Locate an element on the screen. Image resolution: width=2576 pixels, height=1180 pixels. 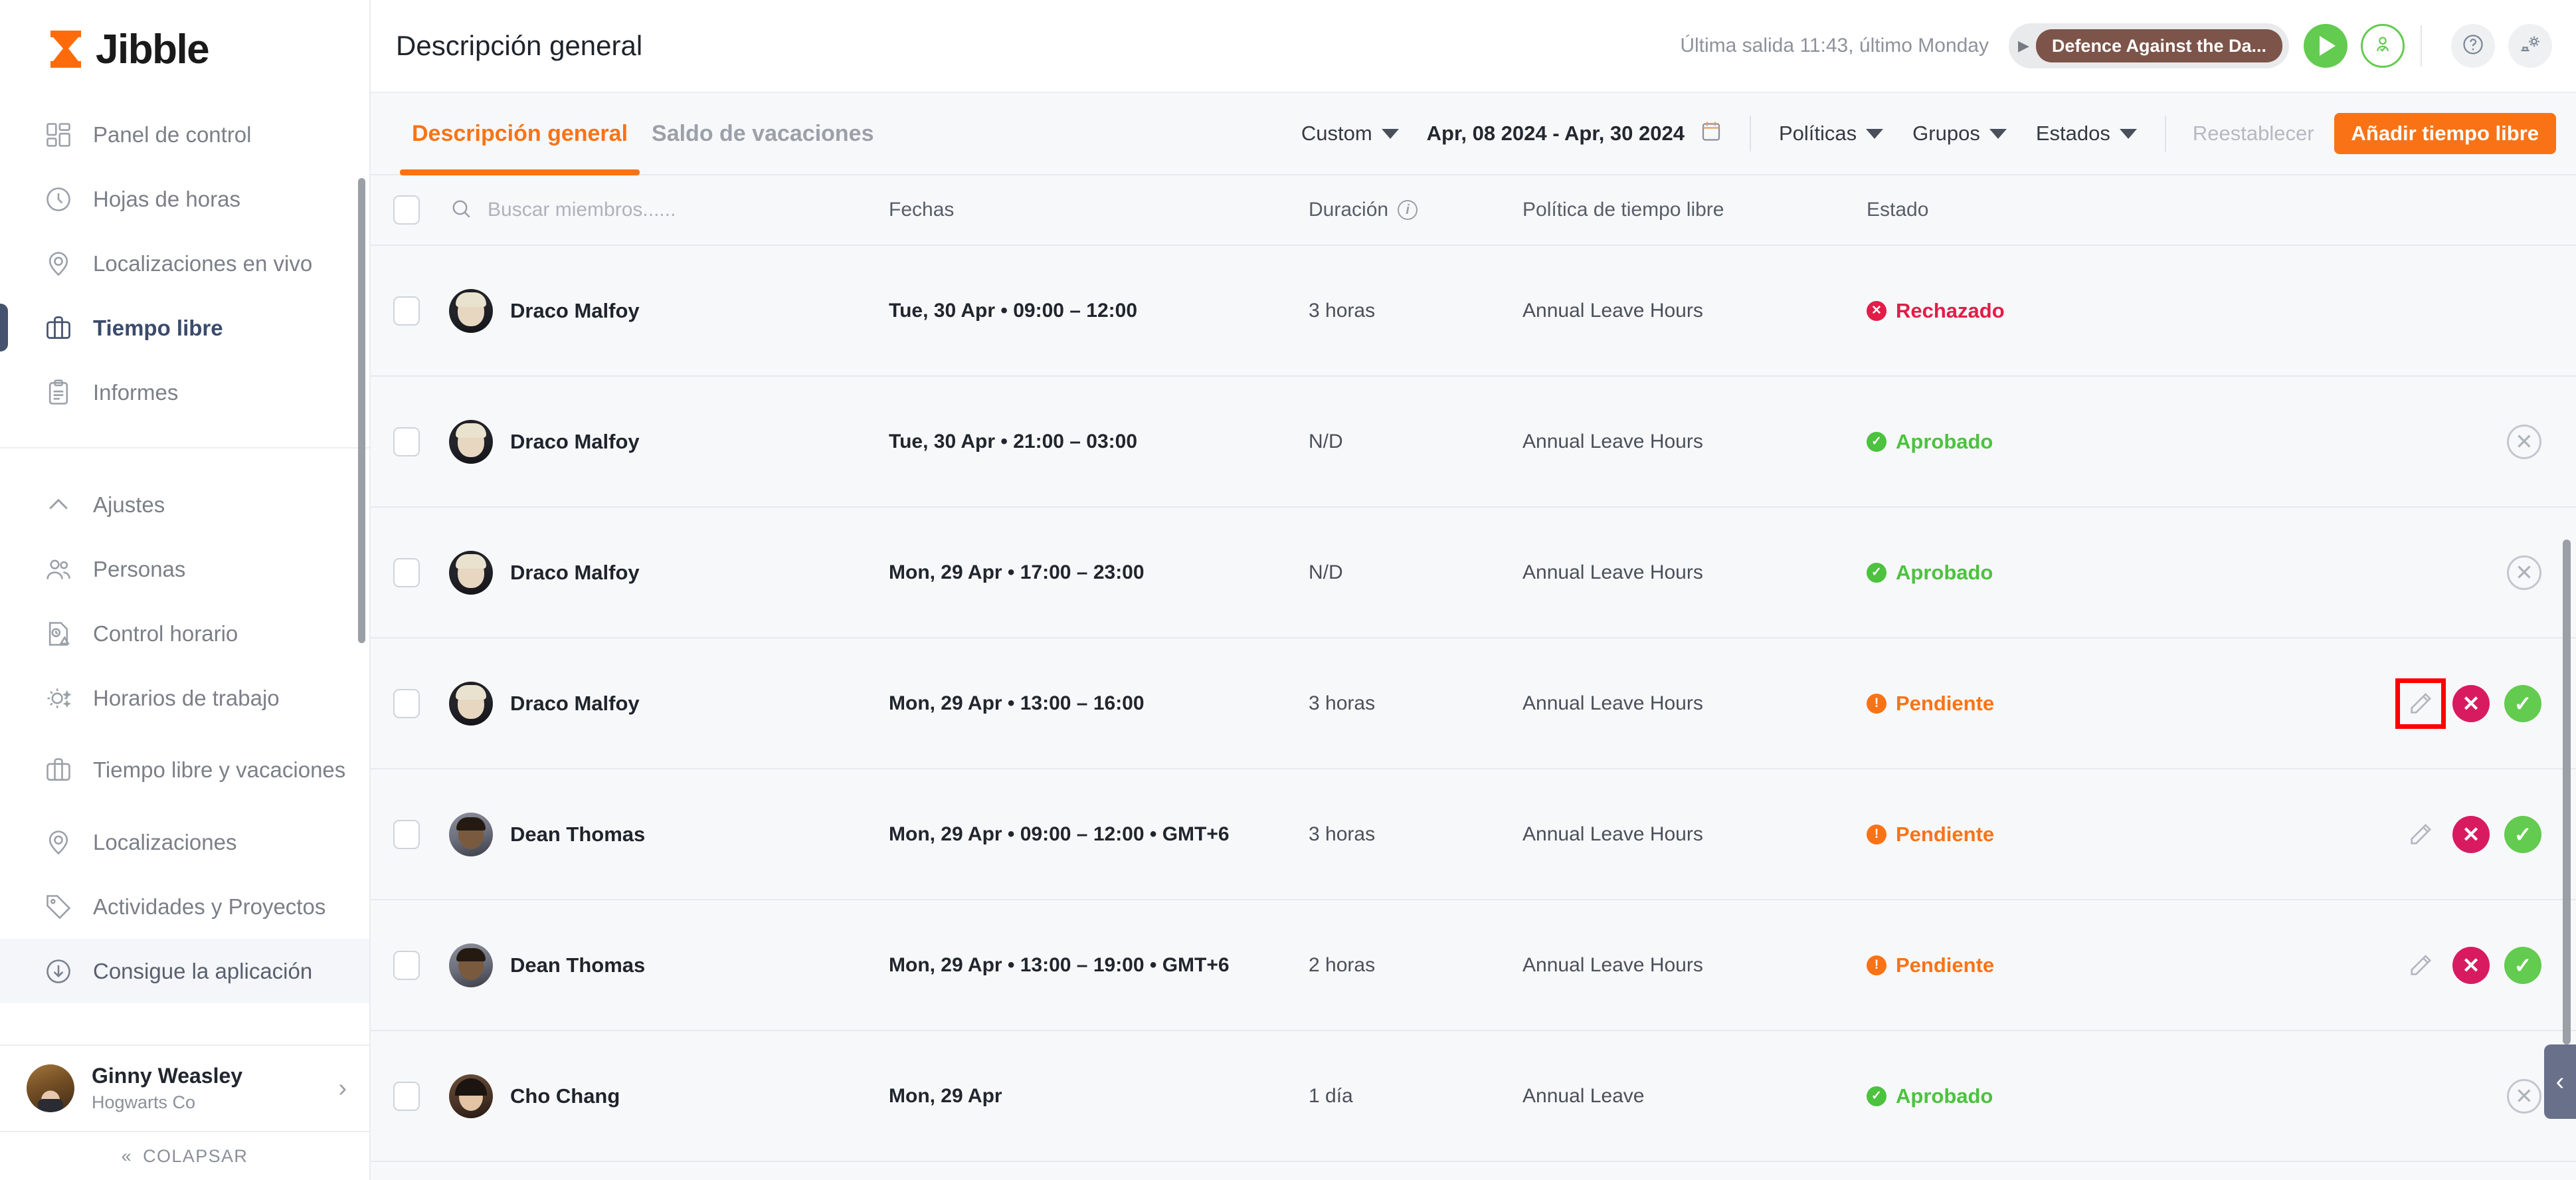
member-name: Cho Chang is located at coordinates (565, 1096).